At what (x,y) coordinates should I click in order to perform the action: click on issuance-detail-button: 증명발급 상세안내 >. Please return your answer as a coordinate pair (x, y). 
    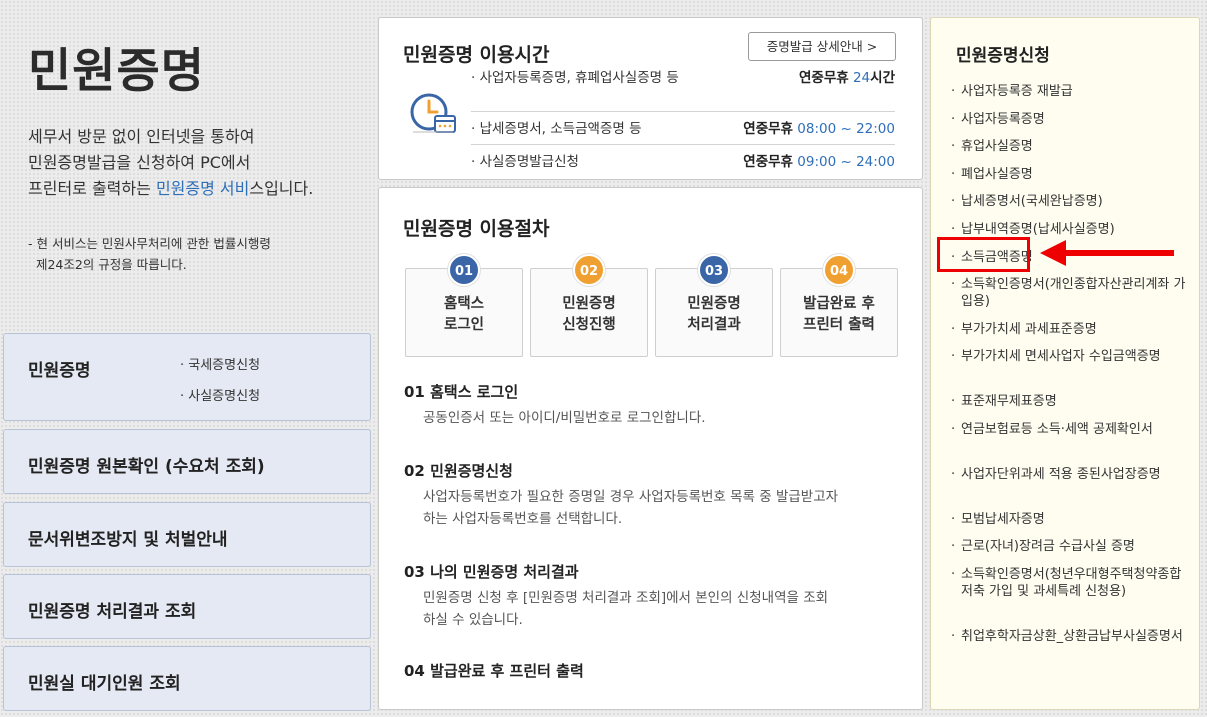
    Looking at the image, I should click on (822, 46).